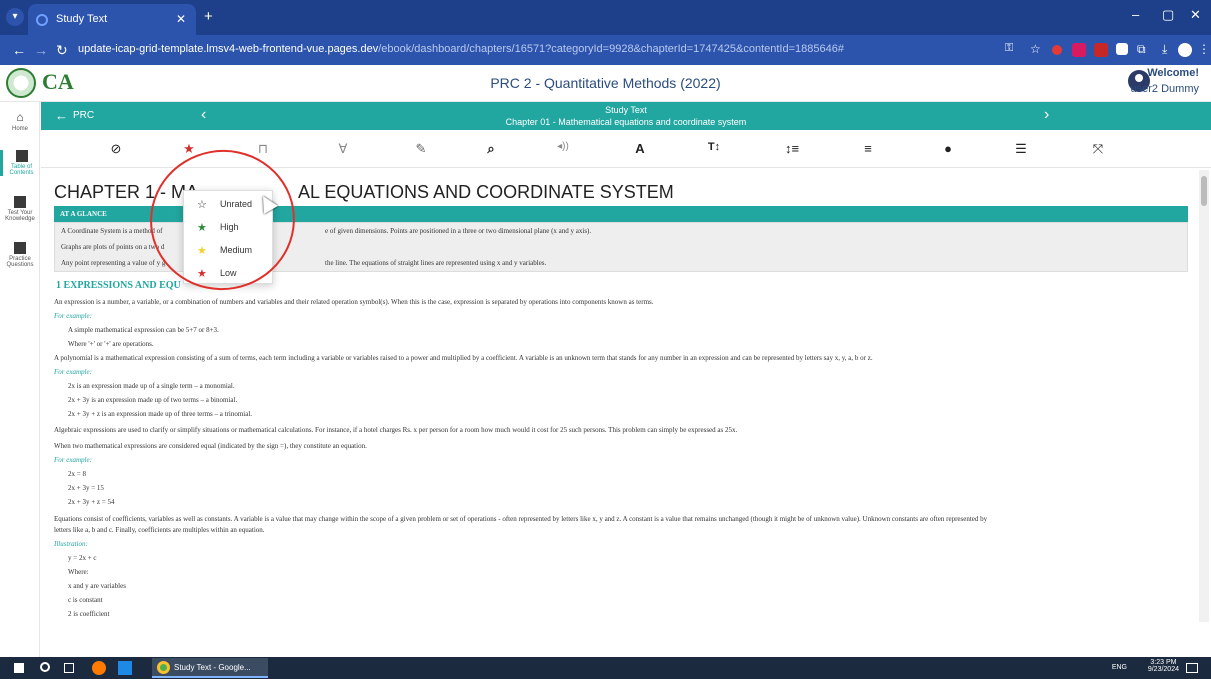 Image resolution: width=1211 pixels, height=679 pixels. I want to click on paragraph: 2 is coefficient, so click(89, 614).